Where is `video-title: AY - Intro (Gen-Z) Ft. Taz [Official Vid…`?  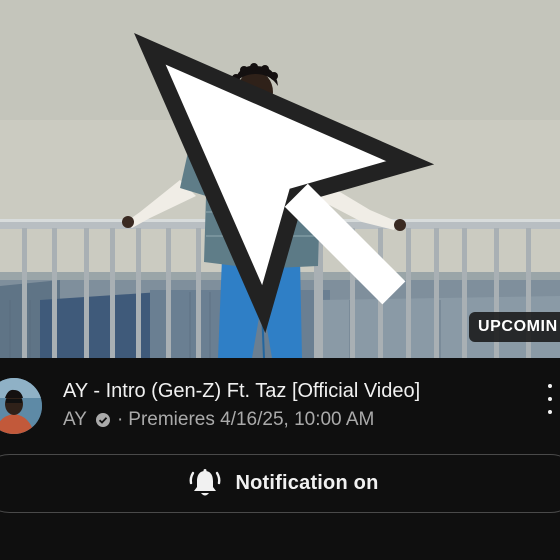
video-title: AY - Intro (Gen-Z) Ft. Taz [Official Vid… is located at coordinates (241, 391).